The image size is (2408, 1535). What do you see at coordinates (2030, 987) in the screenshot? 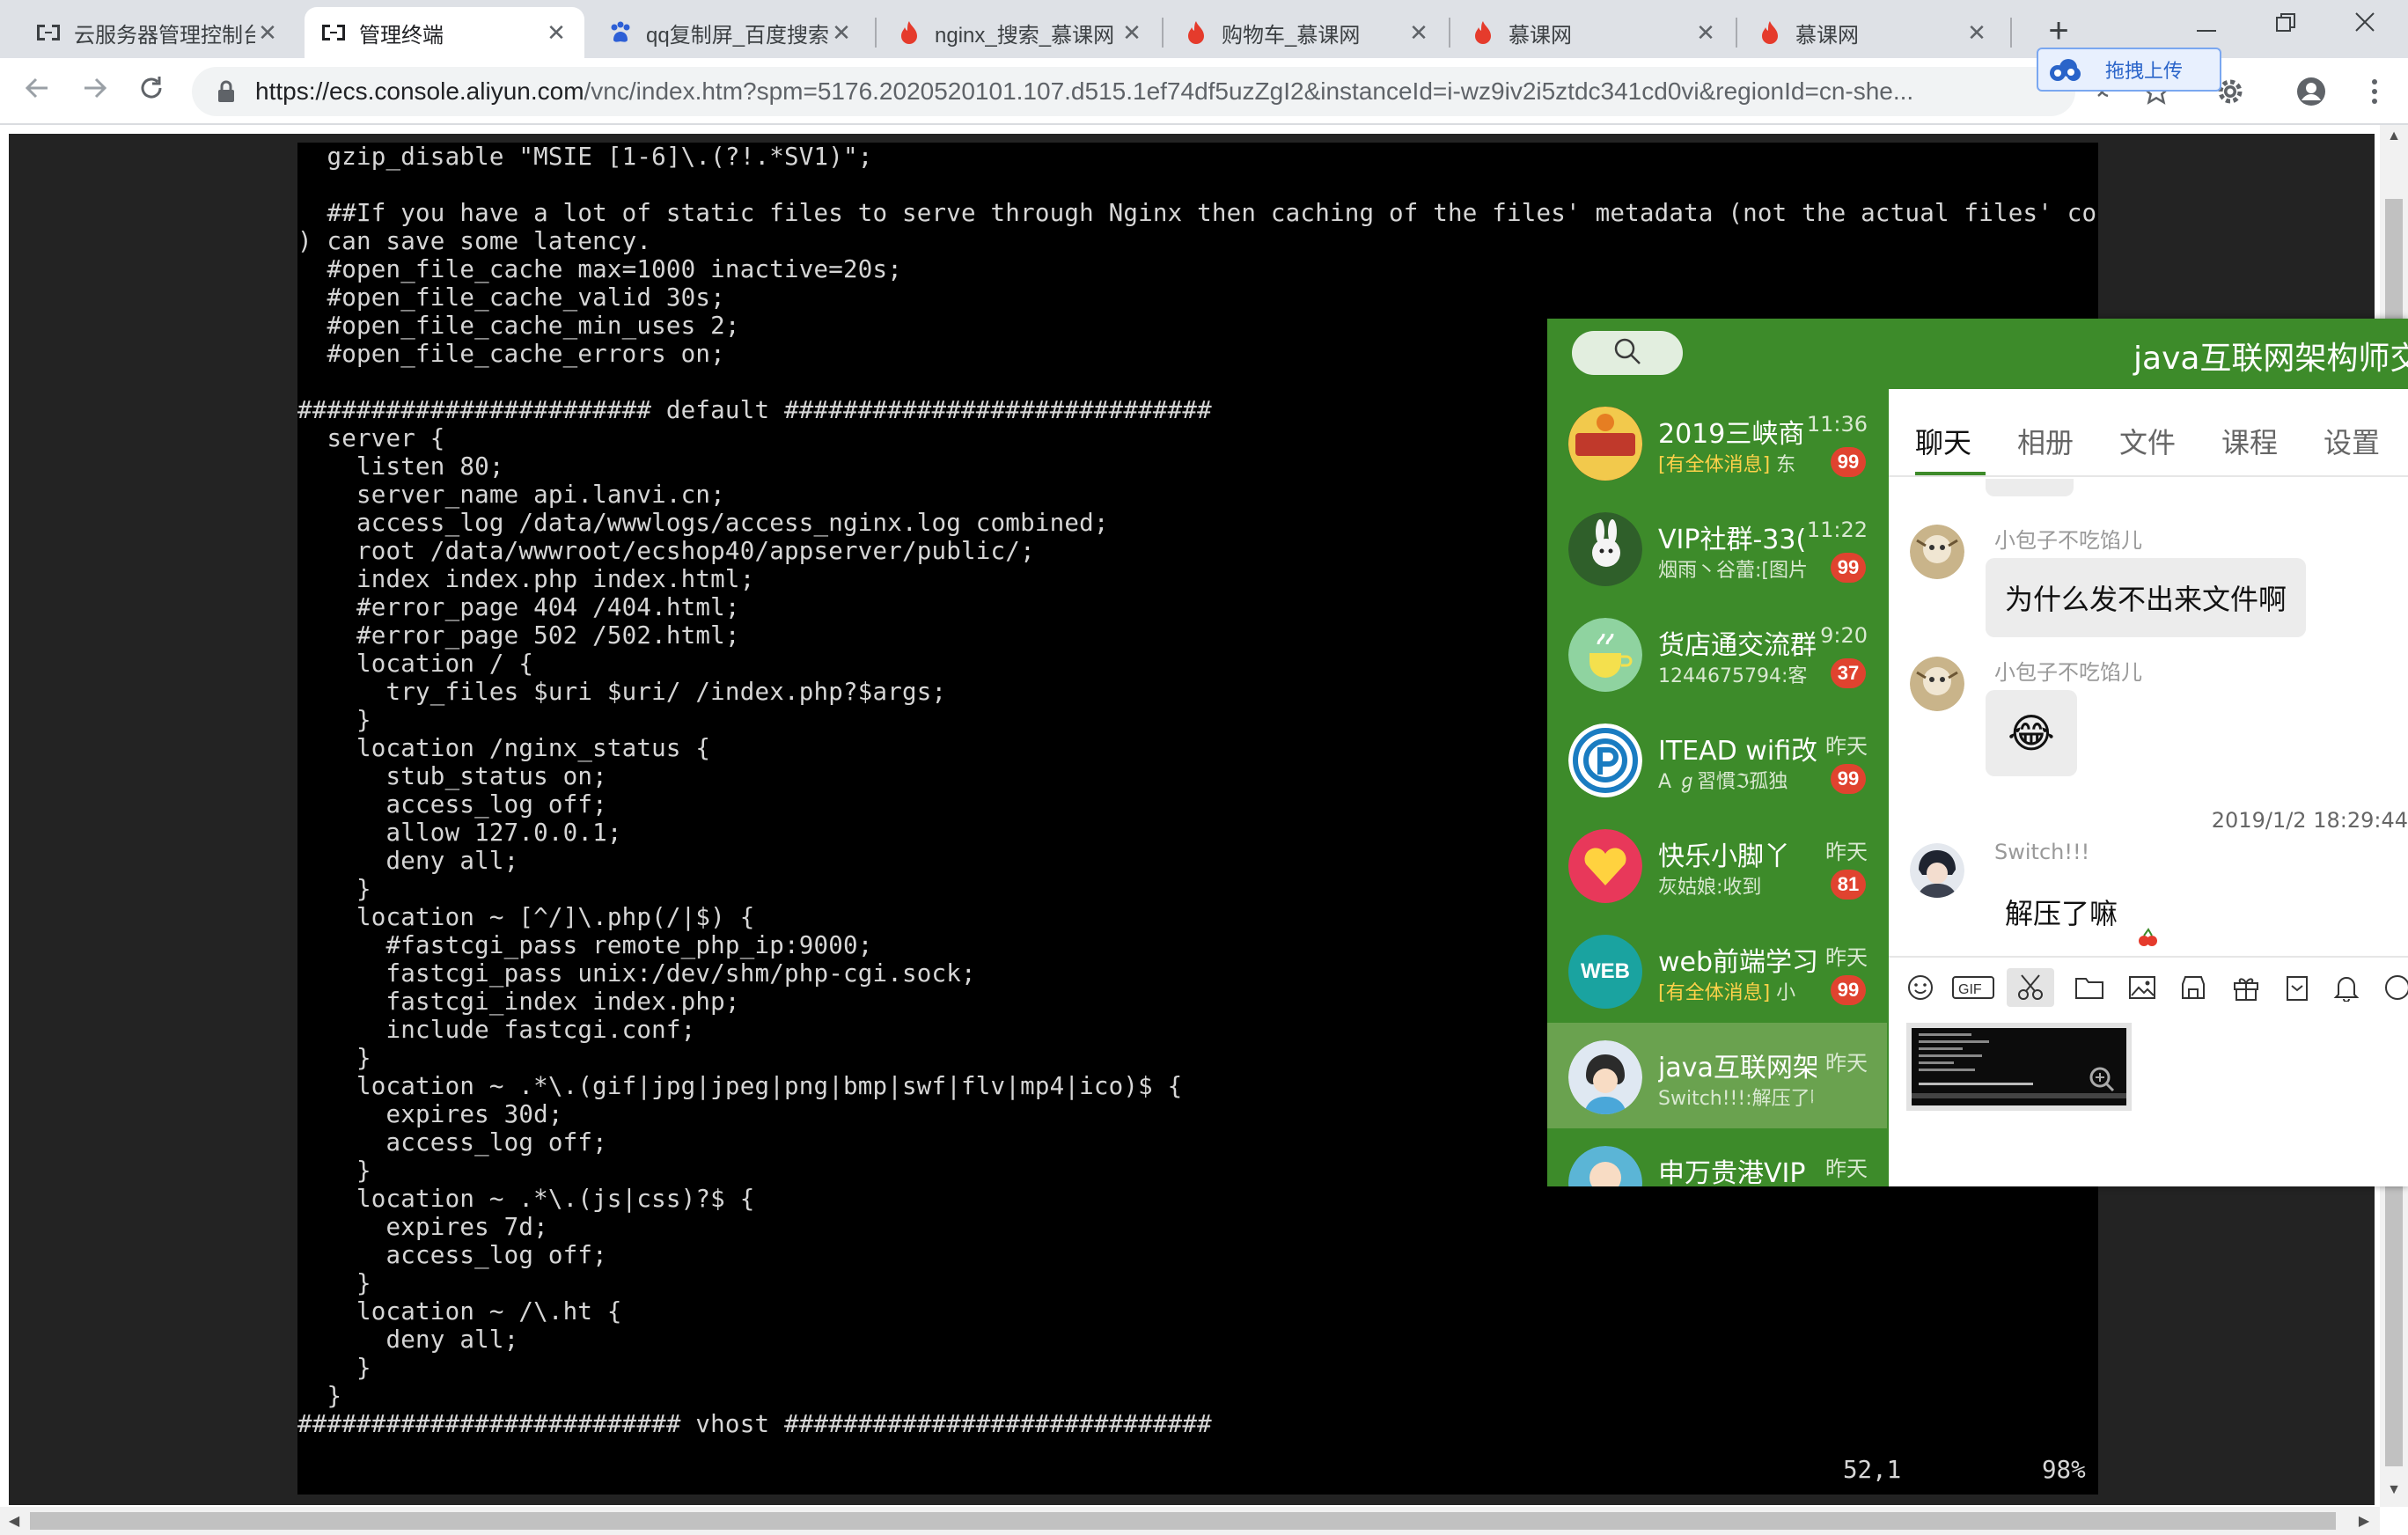
I see `scissors-icon` at bounding box center [2030, 987].